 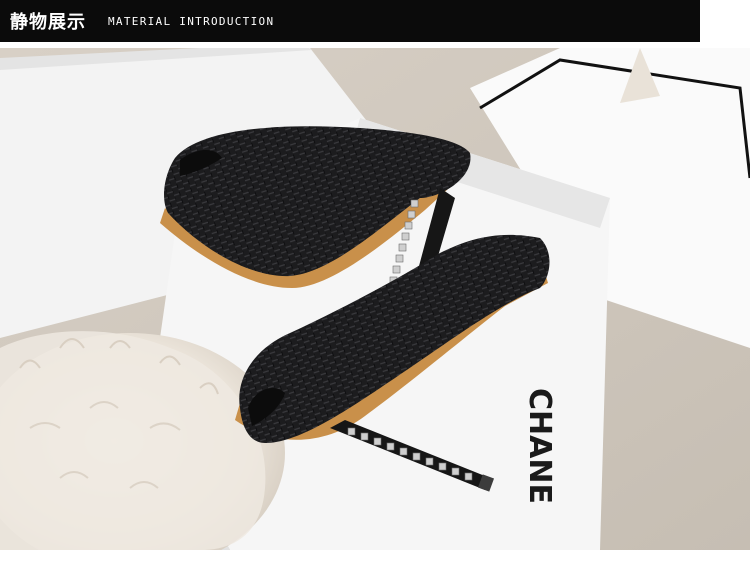 What do you see at coordinates (539, 446) in the screenshot?
I see `box-print-text: CHANE` at bounding box center [539, 446].